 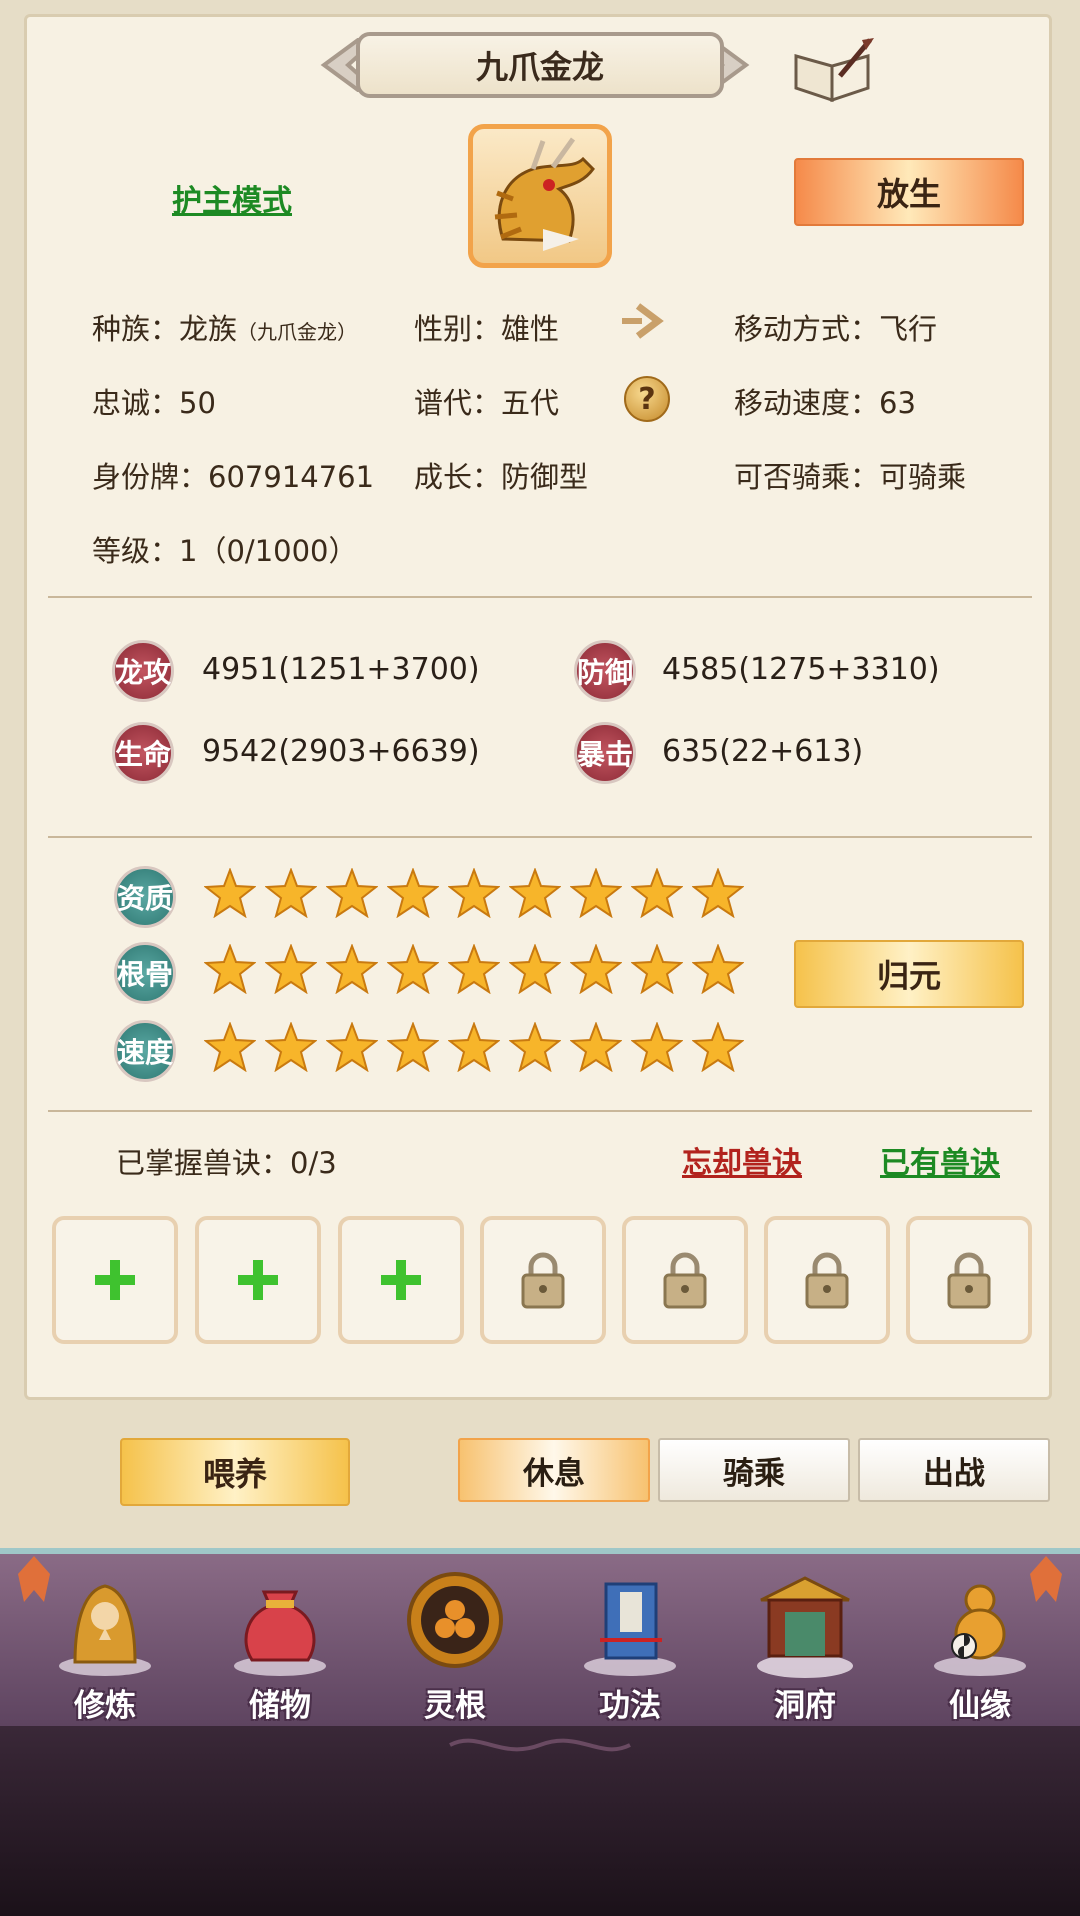 What do you see at coordinates (105, 1706) in the screenshot?
I see `nav-label: 修炼` at bounding box center [105, 1706].